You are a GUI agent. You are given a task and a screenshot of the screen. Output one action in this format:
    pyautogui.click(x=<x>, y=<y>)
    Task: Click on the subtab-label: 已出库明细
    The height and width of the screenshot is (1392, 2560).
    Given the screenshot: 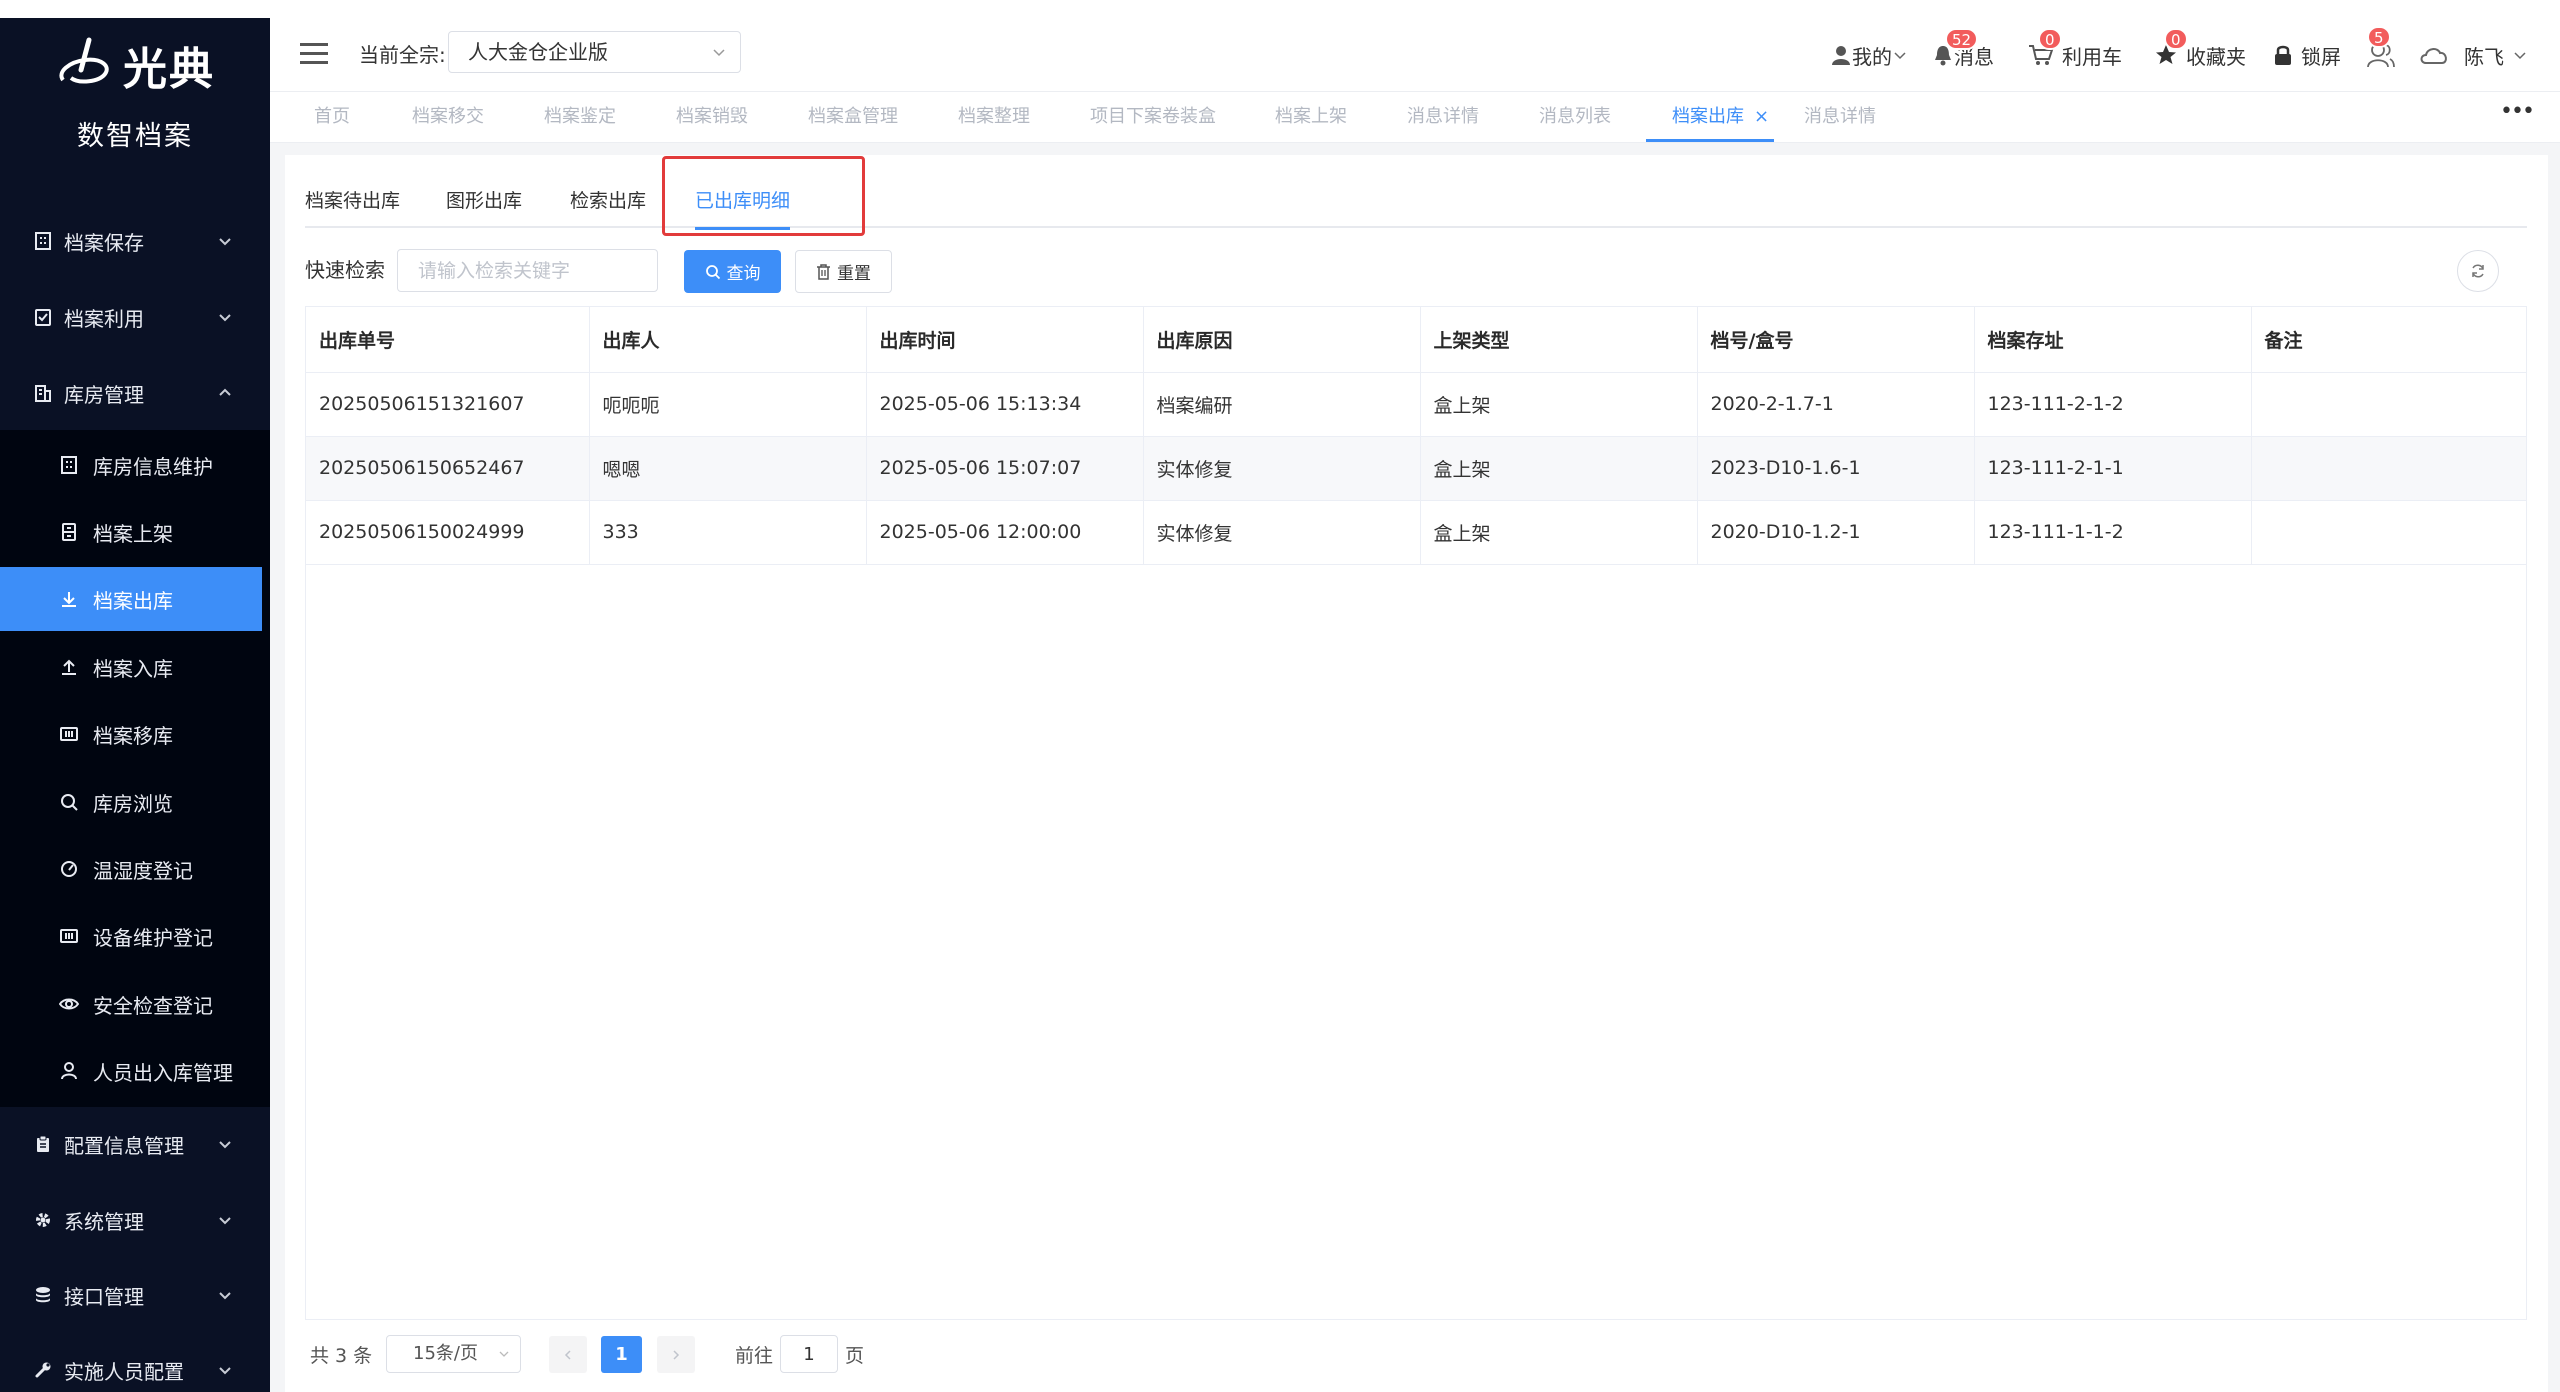 What is the action you would take?
    pyautogui.click(x=743, y=201)
    